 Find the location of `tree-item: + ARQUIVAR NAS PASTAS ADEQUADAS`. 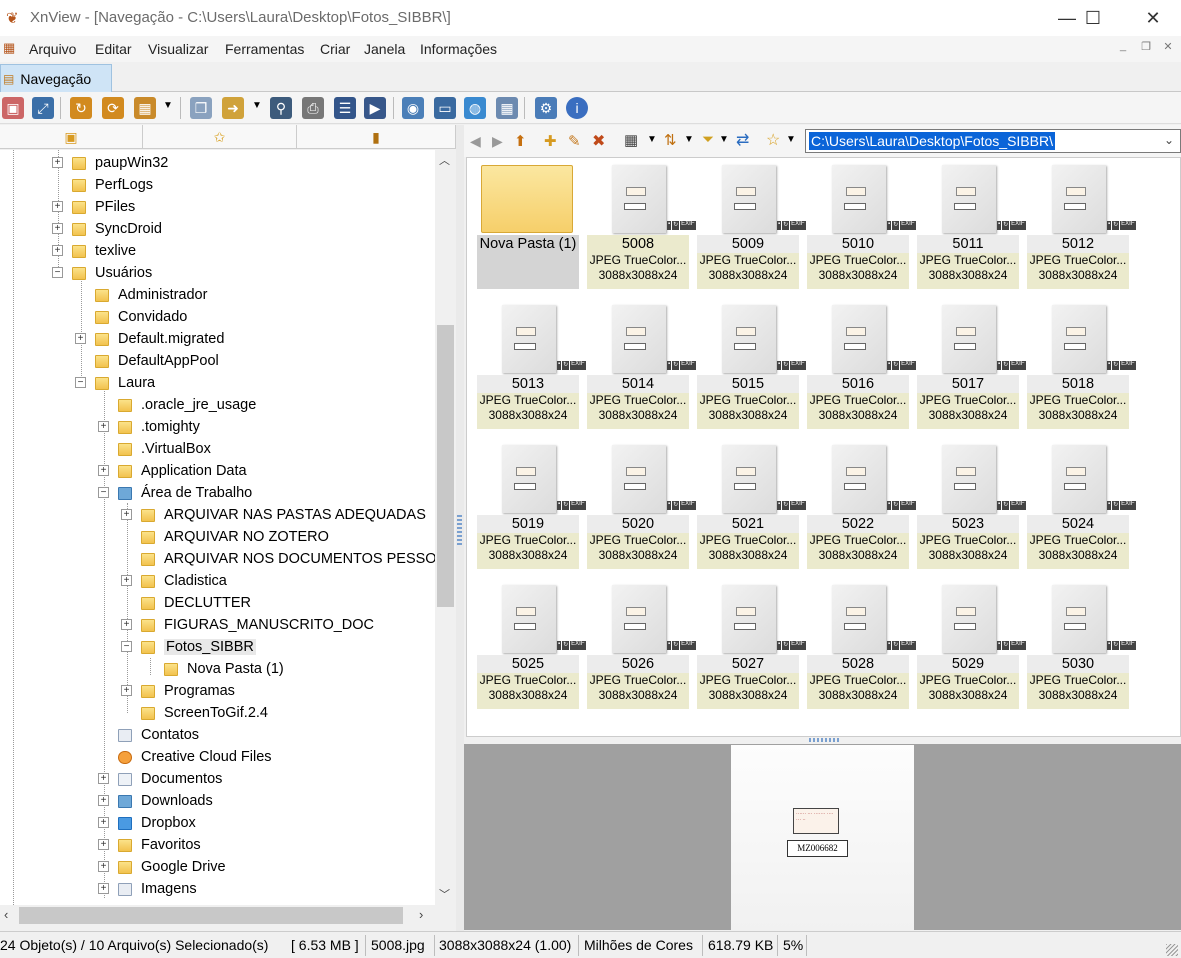

tree-item: + ARQUIVAR NAS PASTAS ADEQUADAS is located at coordinates (273, 515).